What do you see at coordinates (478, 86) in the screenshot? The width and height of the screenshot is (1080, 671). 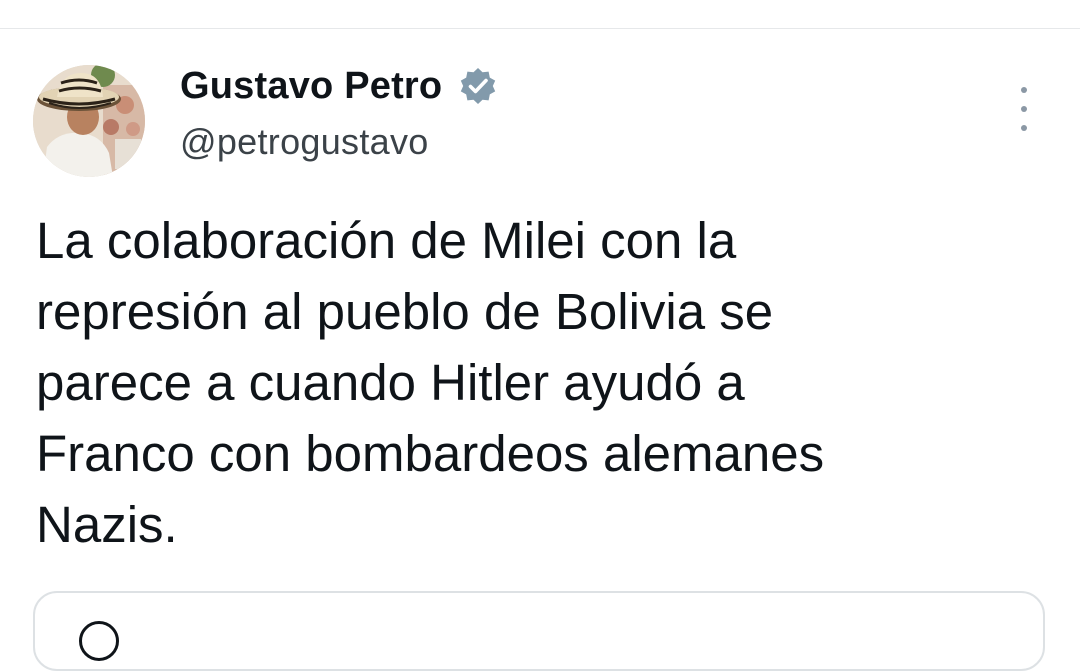 I see `verified-badge-icon` at bounding box center [478, 86].